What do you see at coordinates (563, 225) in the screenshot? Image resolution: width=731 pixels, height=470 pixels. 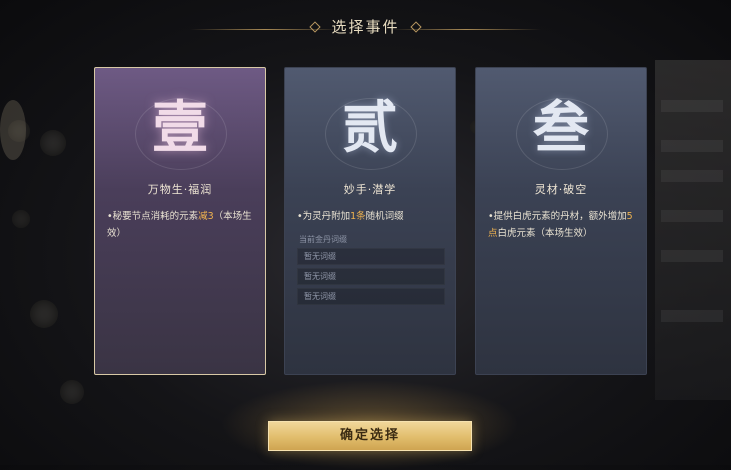 I see `card-description: •提供白虎元素的丹材，额外增加5点白虎元素（本场生效）` at bounding box center [563, 225].